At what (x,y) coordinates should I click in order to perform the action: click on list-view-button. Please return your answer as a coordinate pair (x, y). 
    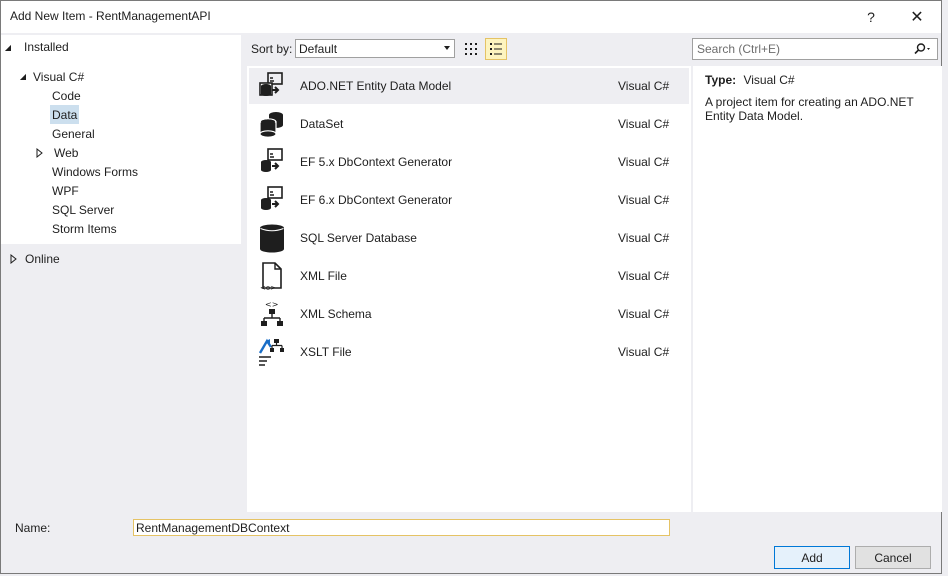
    Looking at the image, I should click on (496, 49).